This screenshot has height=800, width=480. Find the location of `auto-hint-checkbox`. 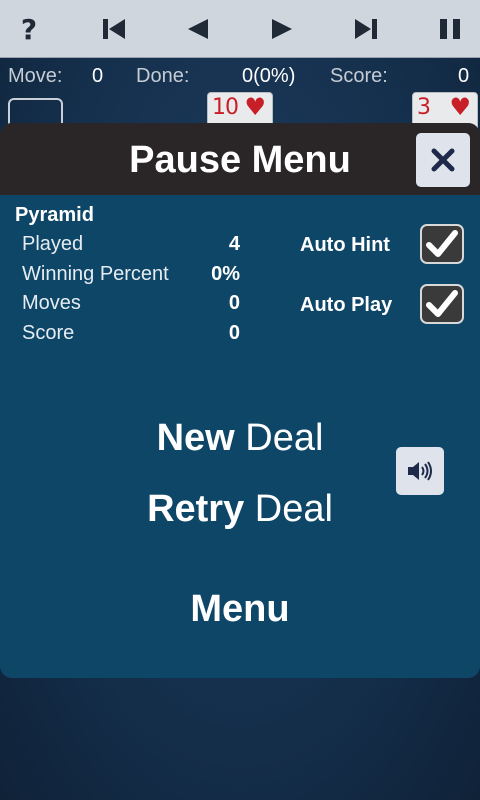

auto-hint-checkbox is located at coordinates (442, 244).